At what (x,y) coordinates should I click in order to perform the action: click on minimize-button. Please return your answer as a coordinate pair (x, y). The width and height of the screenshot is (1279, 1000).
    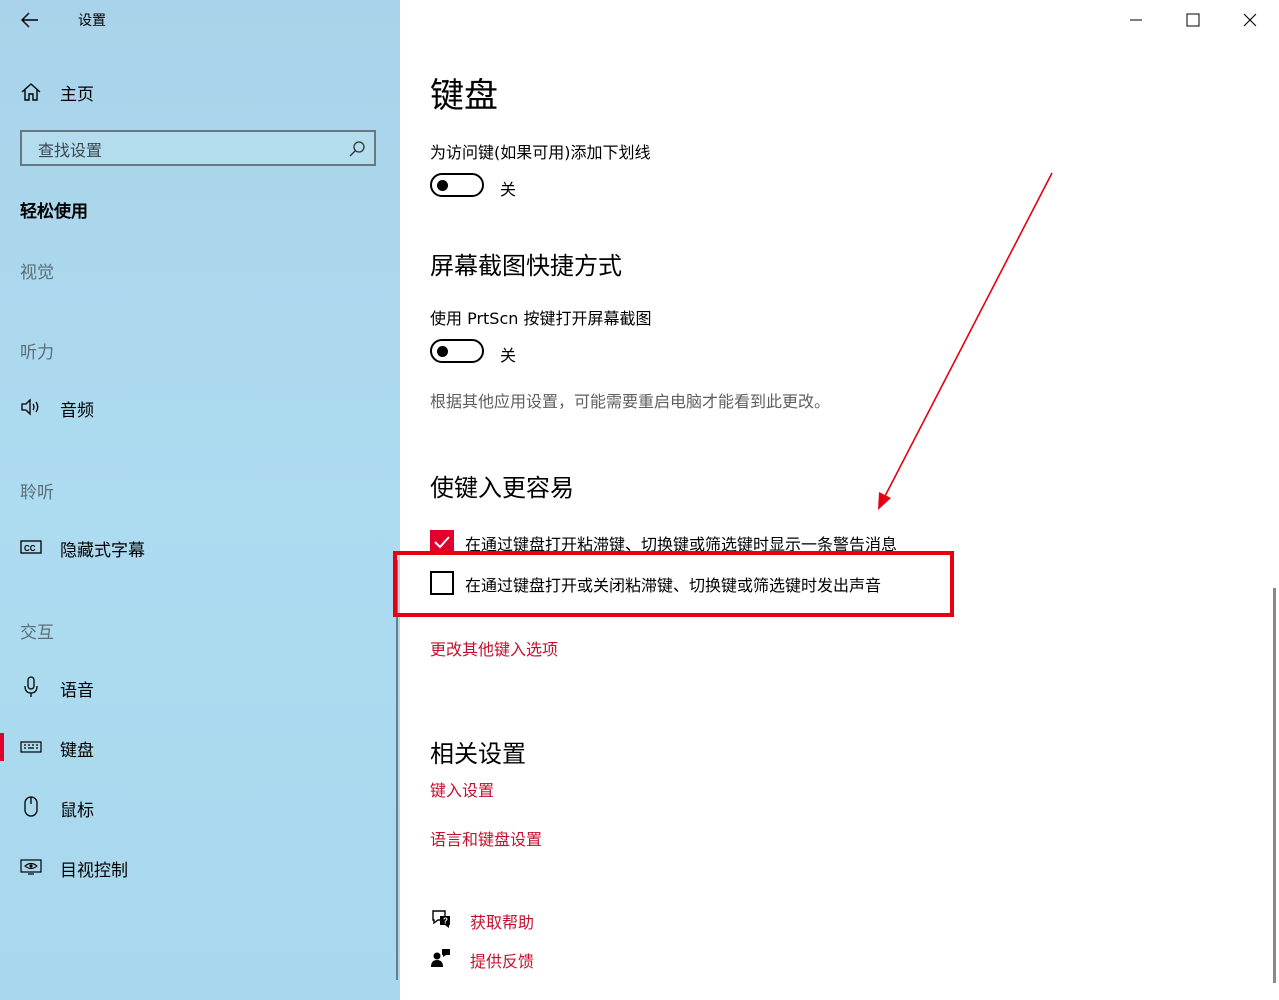
    Looking at the image, I should click on (1136, 20).